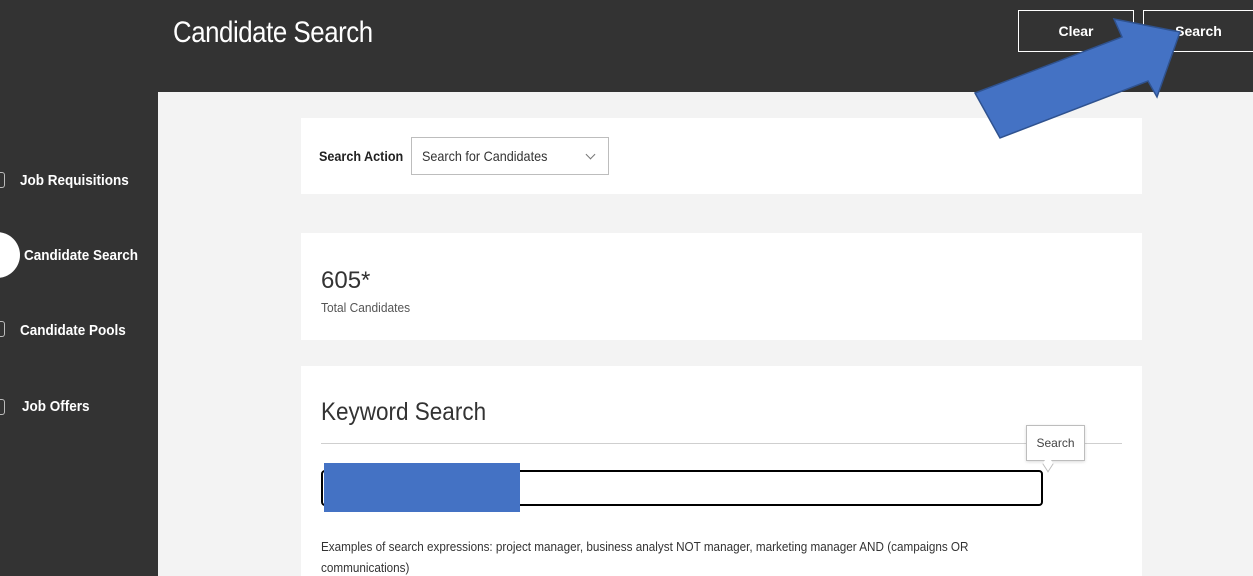 This screenshot has width=1253, height=576. I want to click on tooltip-pointer, so click(1048, 464).